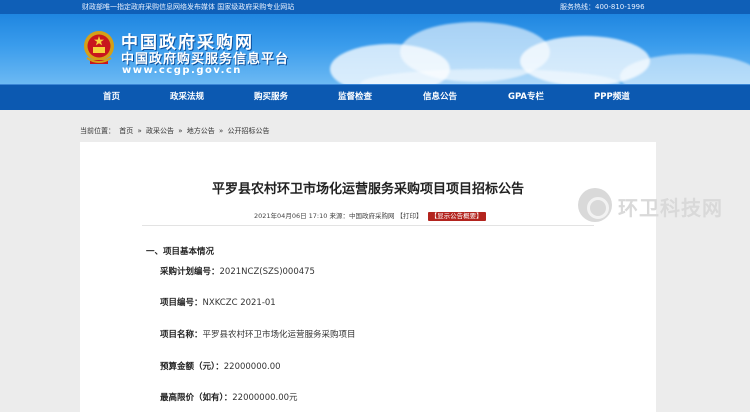  Describe the element at coordinates (602, 7) in the screenshot. I see `service-hotline: 服务热线：400-810-1996` at that location.